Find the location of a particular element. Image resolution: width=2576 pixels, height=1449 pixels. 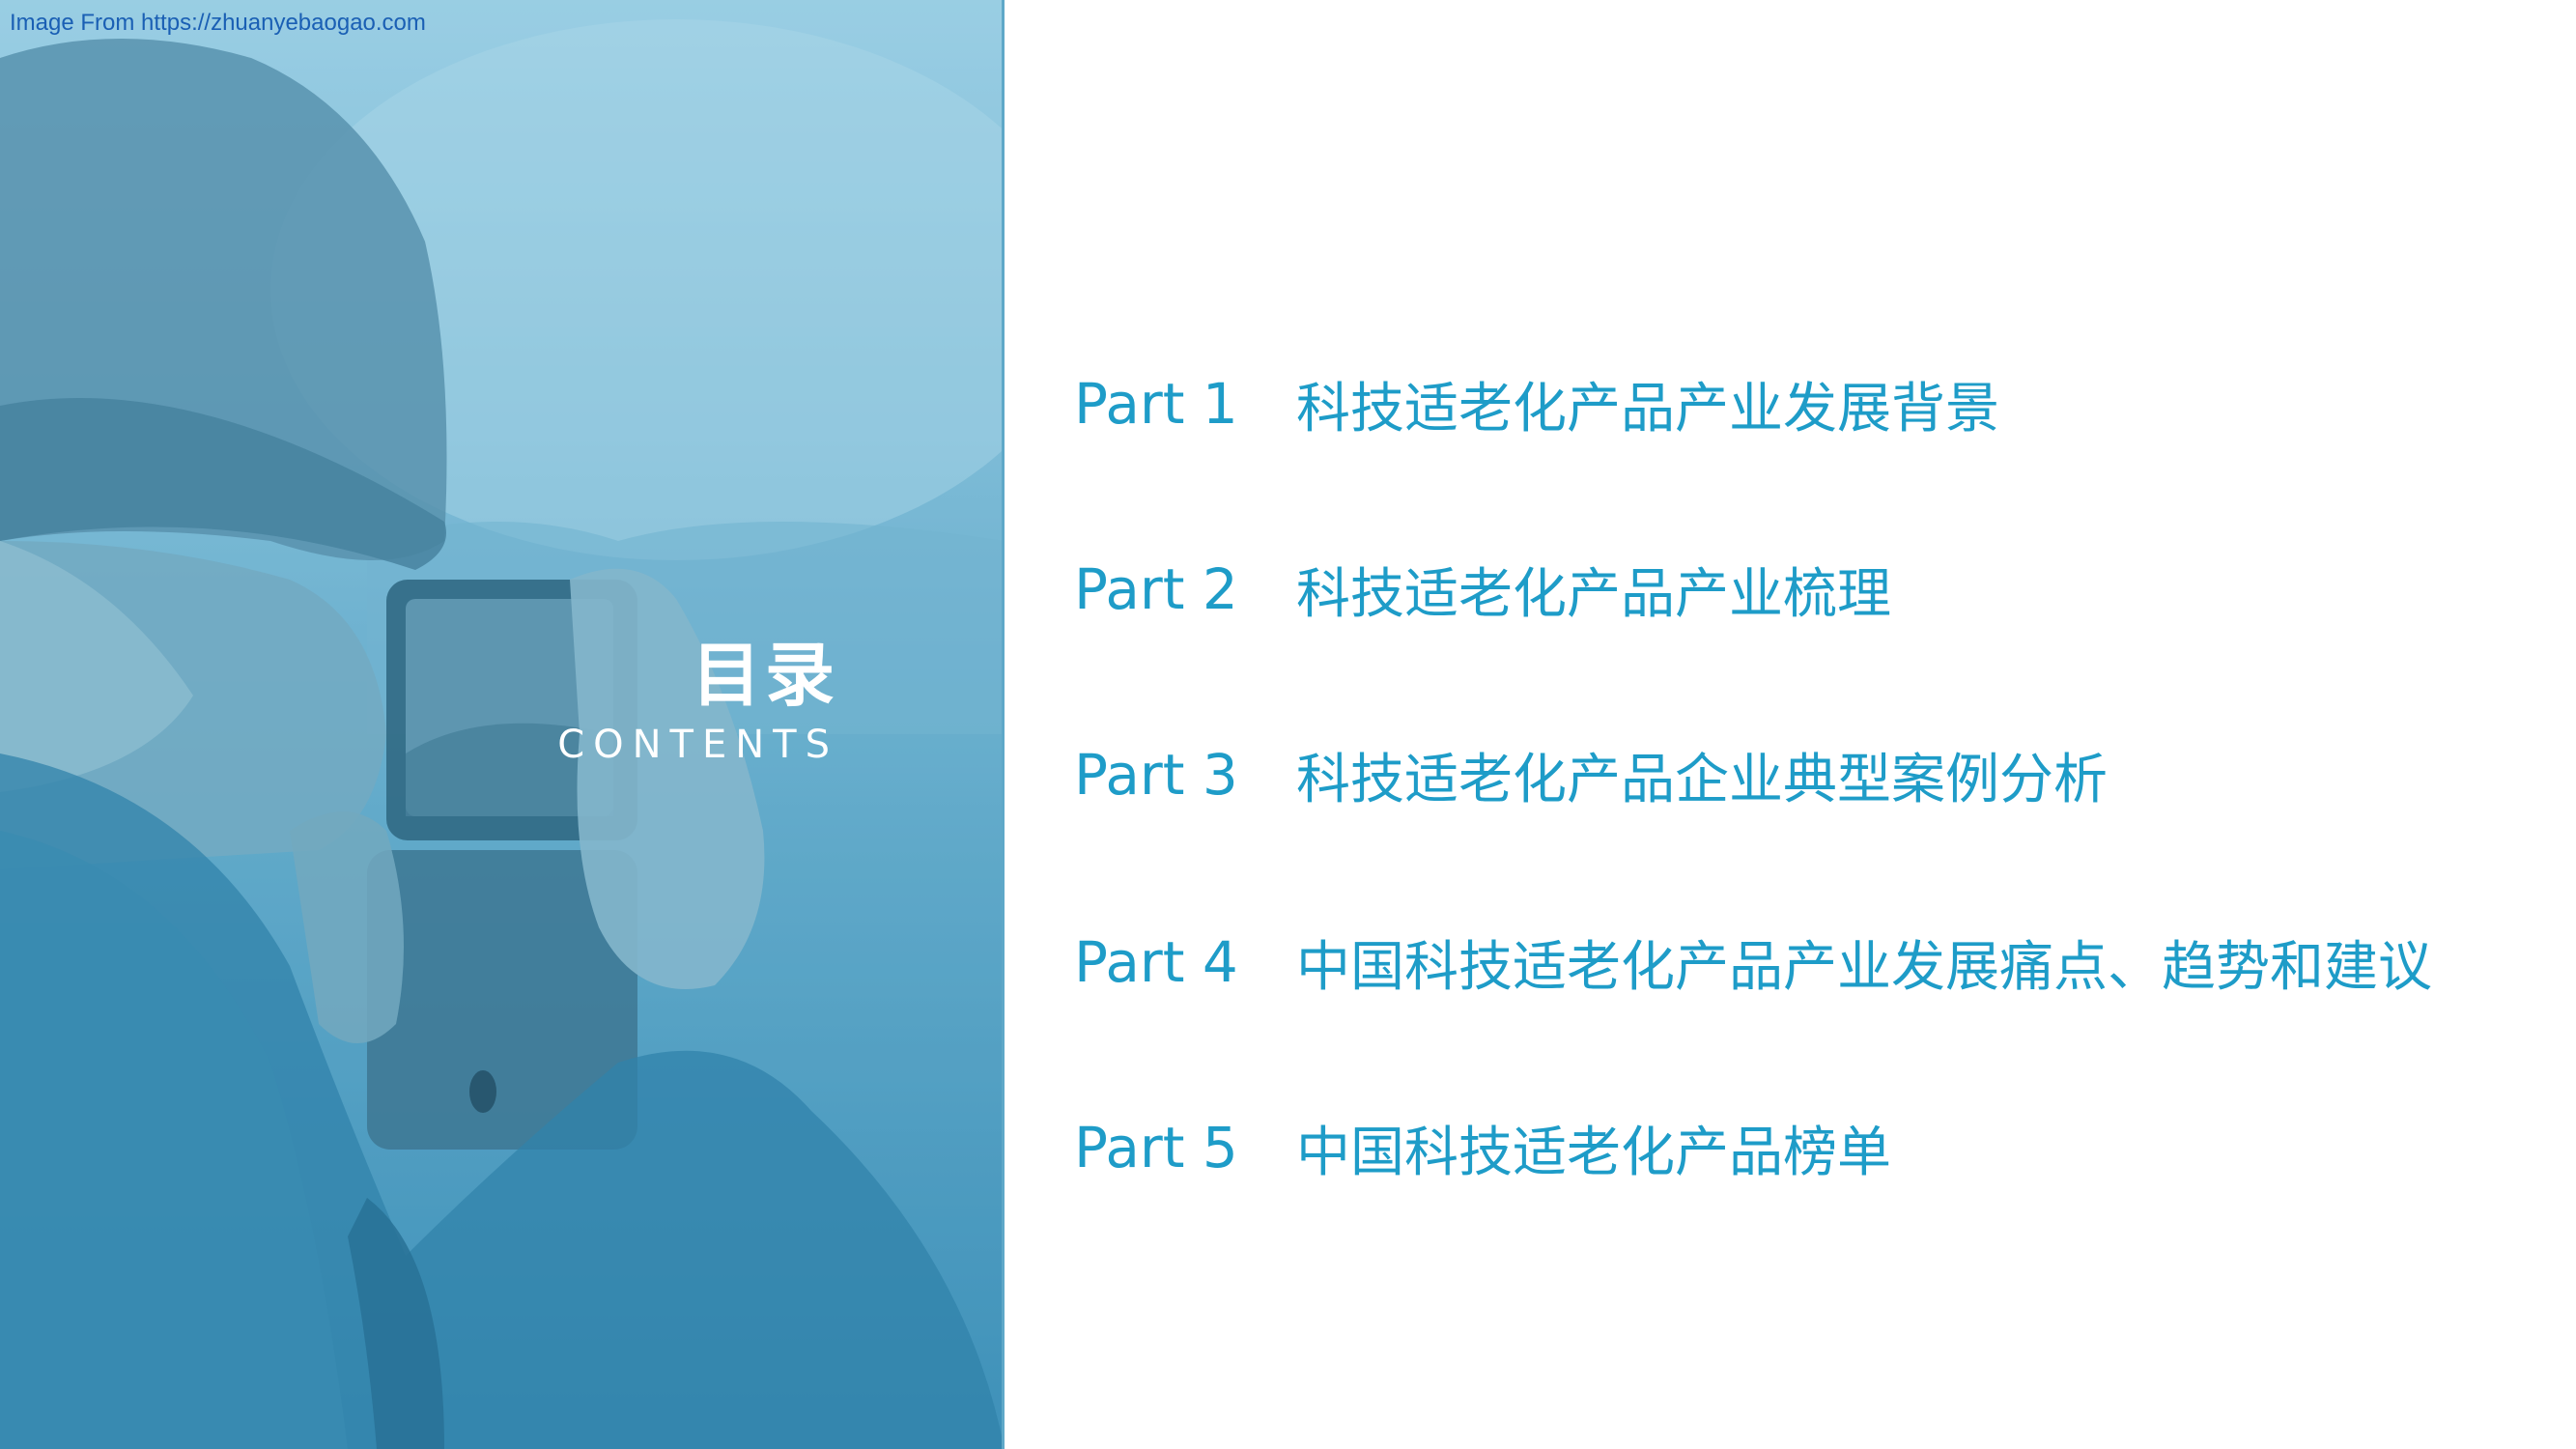

toc-item-part-5: Part 5 中国科技适老化产品榜单 is located at coordinates (1482, 1147).